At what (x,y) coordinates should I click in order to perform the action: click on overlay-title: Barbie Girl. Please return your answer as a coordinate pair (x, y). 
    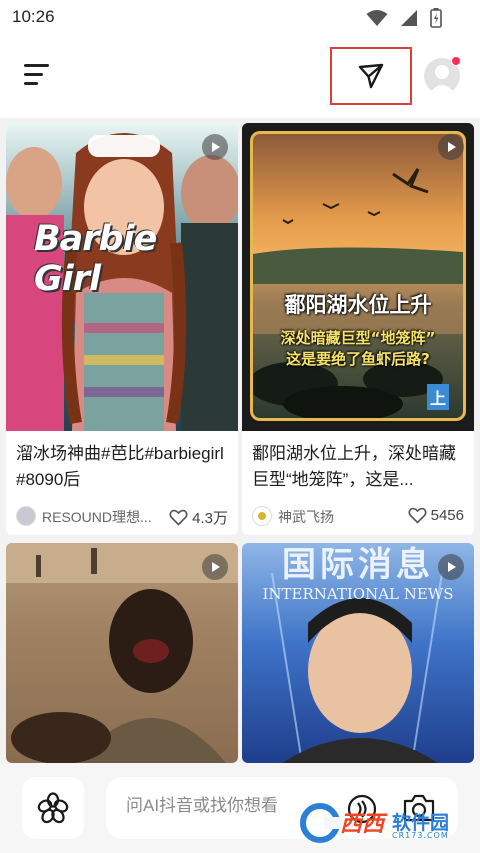
    Looking at the image, I should click on (95, 259).